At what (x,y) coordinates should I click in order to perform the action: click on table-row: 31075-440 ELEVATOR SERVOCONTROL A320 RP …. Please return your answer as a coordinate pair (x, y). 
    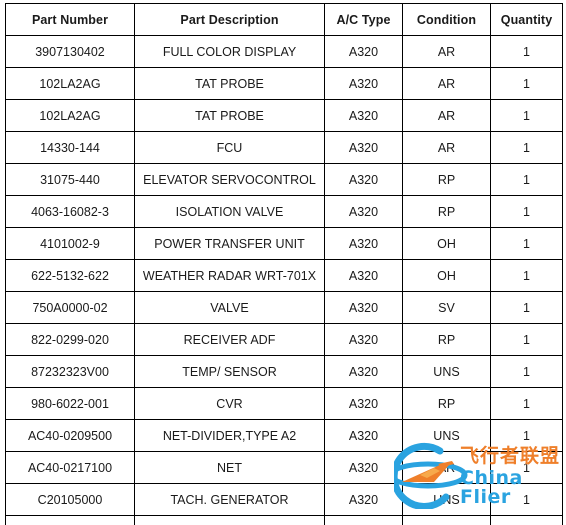
    Looking at the image, I should click on (284, 180).